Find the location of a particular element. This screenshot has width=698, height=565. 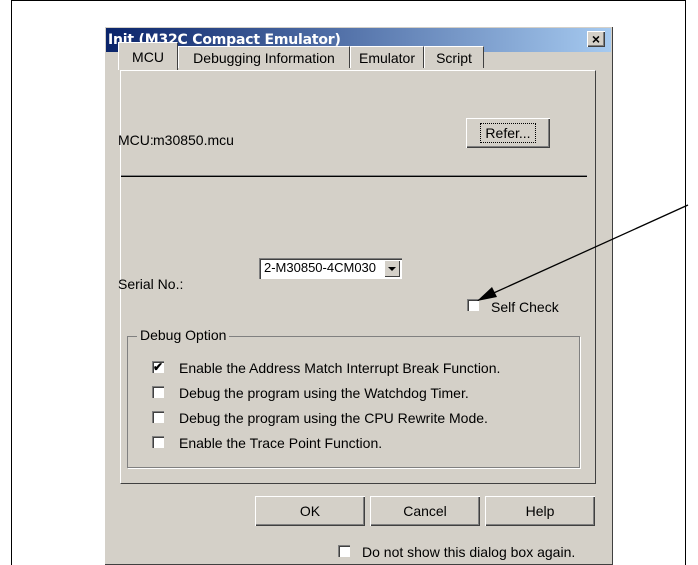

tab-label: MCU is located at coordinates (148, 57).